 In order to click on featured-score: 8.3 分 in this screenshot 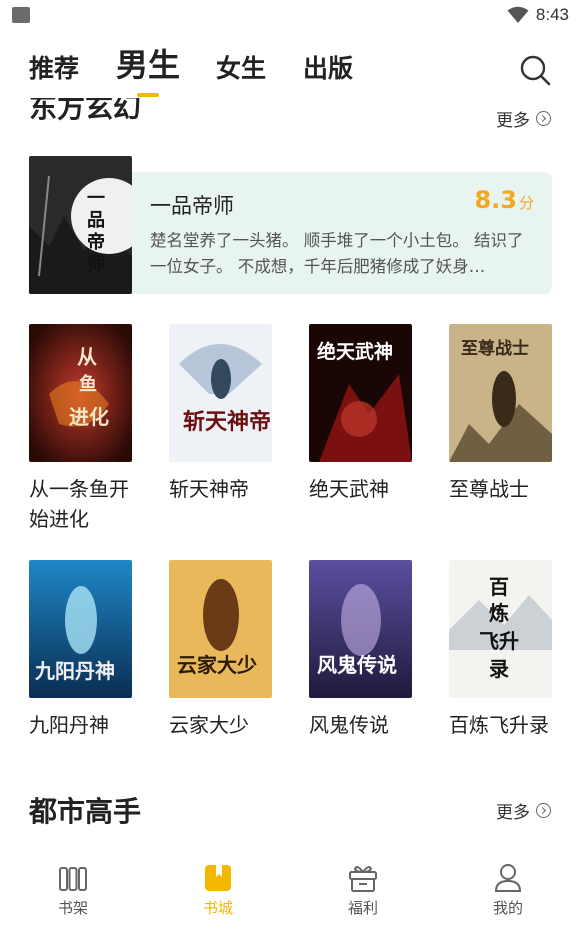, I will do `click(504, 200)`.